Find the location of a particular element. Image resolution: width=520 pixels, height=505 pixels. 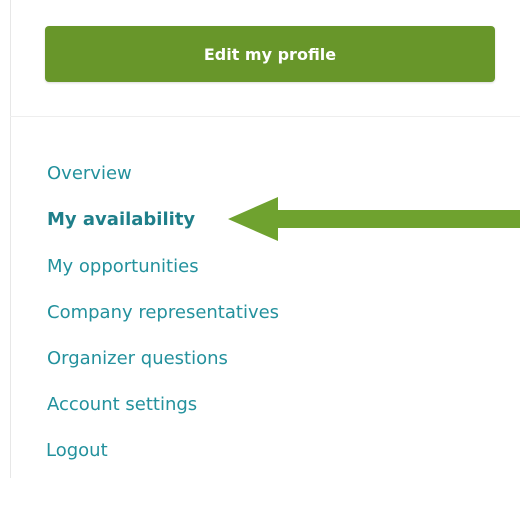

left-border is located at coordinates (10, 239).